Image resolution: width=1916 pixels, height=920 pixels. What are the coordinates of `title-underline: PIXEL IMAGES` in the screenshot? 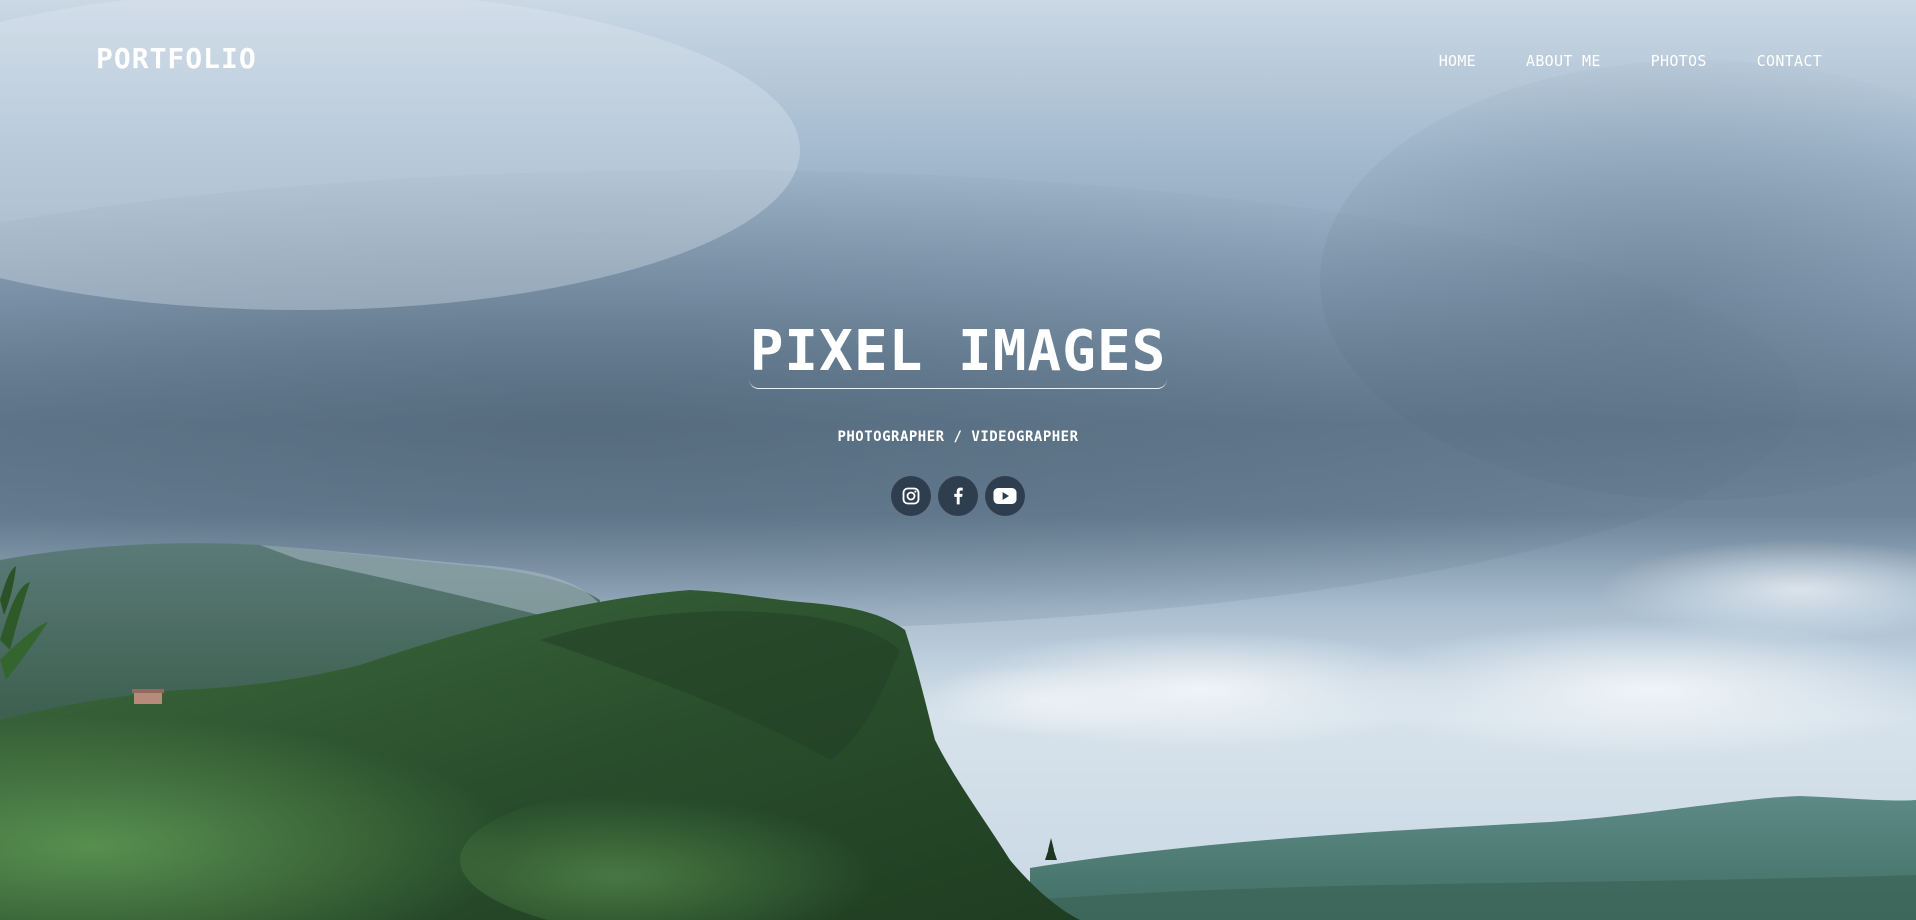 It's located at (958, 353).